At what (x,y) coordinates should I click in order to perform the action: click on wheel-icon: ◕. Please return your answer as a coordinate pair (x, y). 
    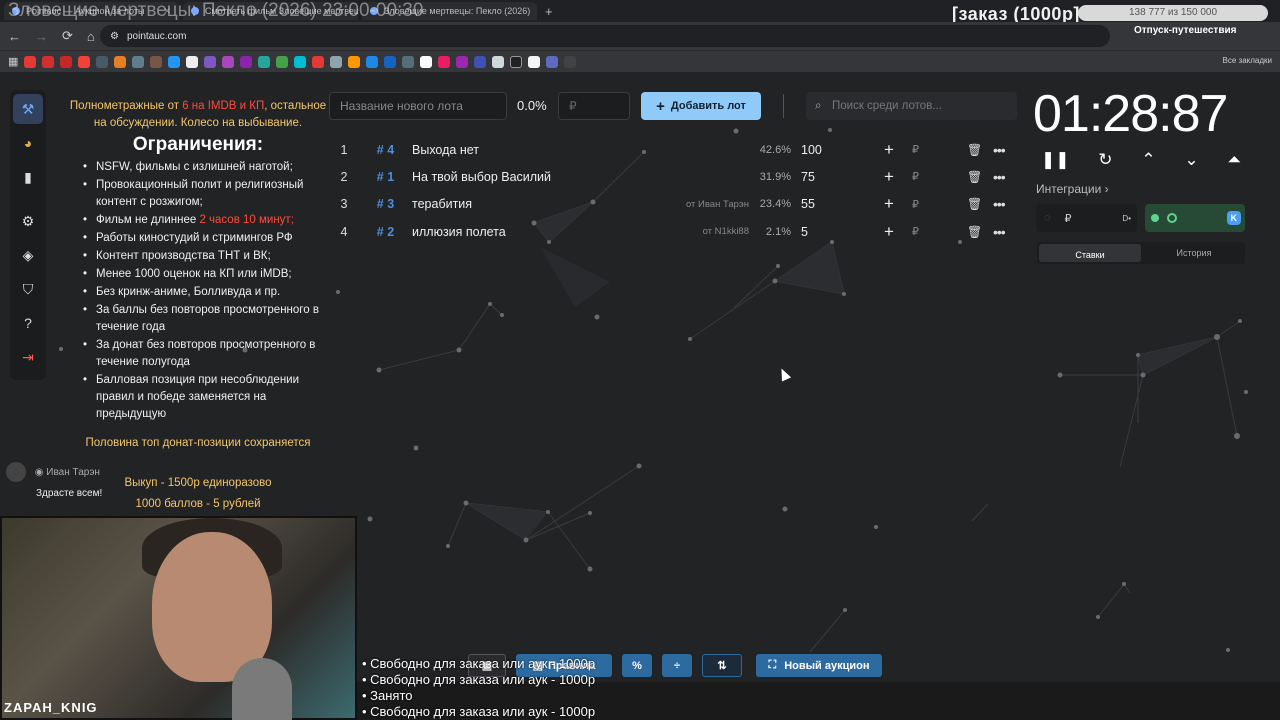
    Looking at the image, I should click on (28, 143).